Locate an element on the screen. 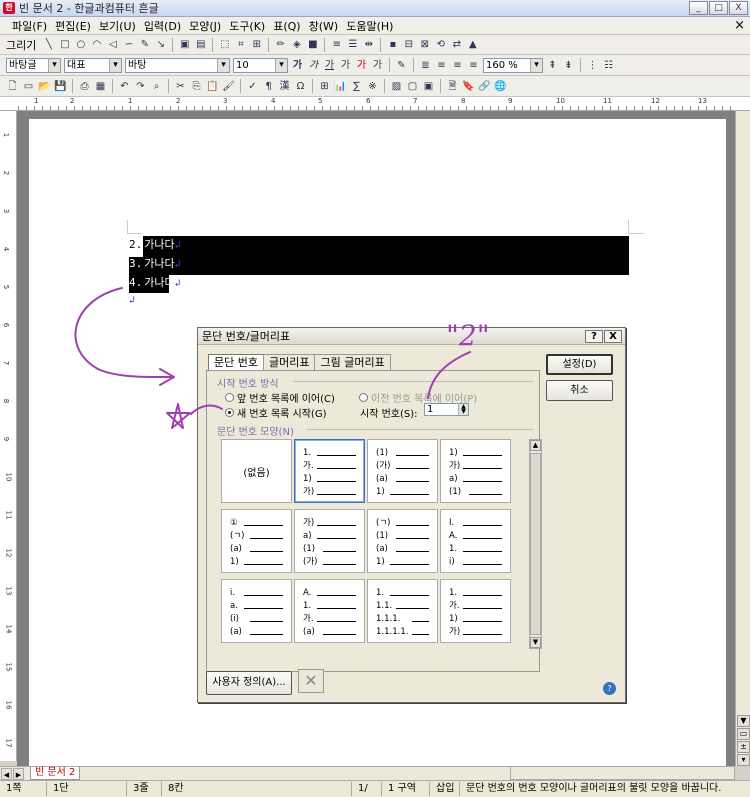 The image size is (750, 797). textbox-icon: ▣ is located at coordinates (184, 44).